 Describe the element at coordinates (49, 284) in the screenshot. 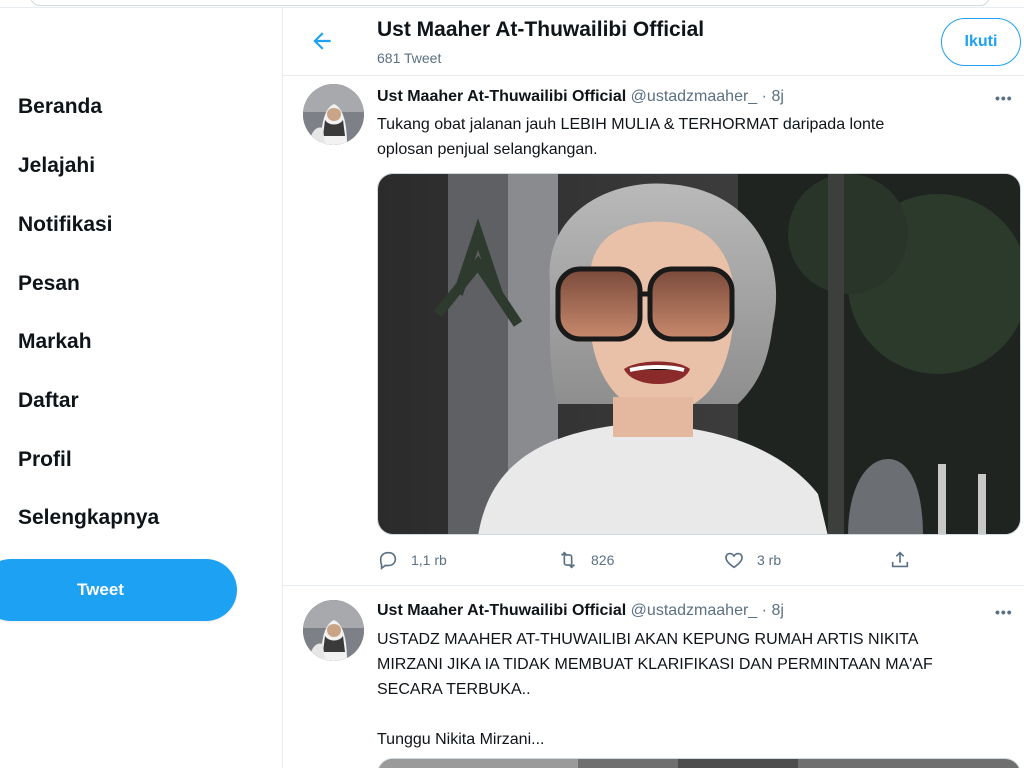

I see `sidebar-item-pesan: Pesan` at that location.